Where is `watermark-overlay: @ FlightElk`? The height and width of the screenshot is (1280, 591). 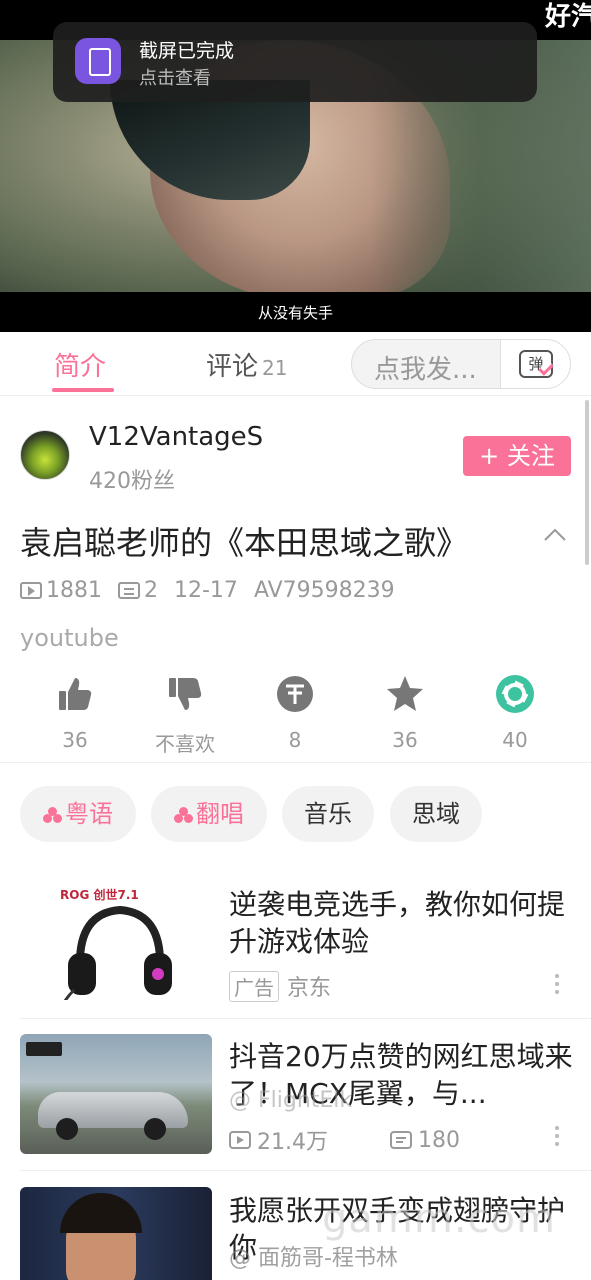 watermark-overlay: @ FlightElk is located at coordinates (291, 1100).